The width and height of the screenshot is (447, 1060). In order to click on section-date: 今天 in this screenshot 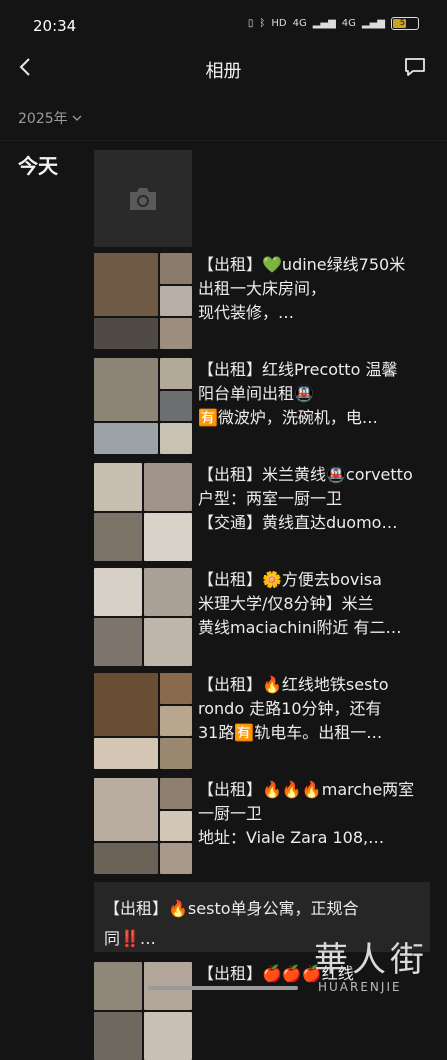, I will do `click(38, 164)`.